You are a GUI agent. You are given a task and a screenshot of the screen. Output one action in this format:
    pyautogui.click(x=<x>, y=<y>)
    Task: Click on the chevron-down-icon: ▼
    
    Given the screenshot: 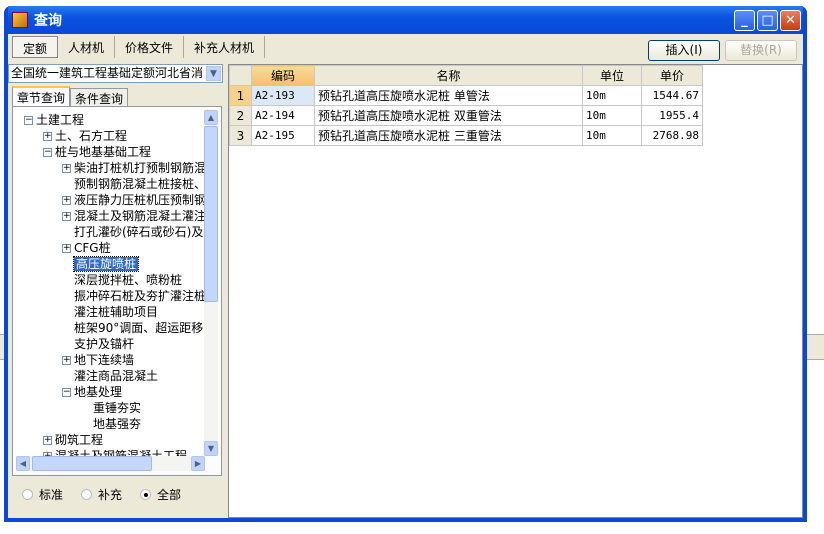 What is the action you would take?
    pyautogui.click(x=213, y=73)
    